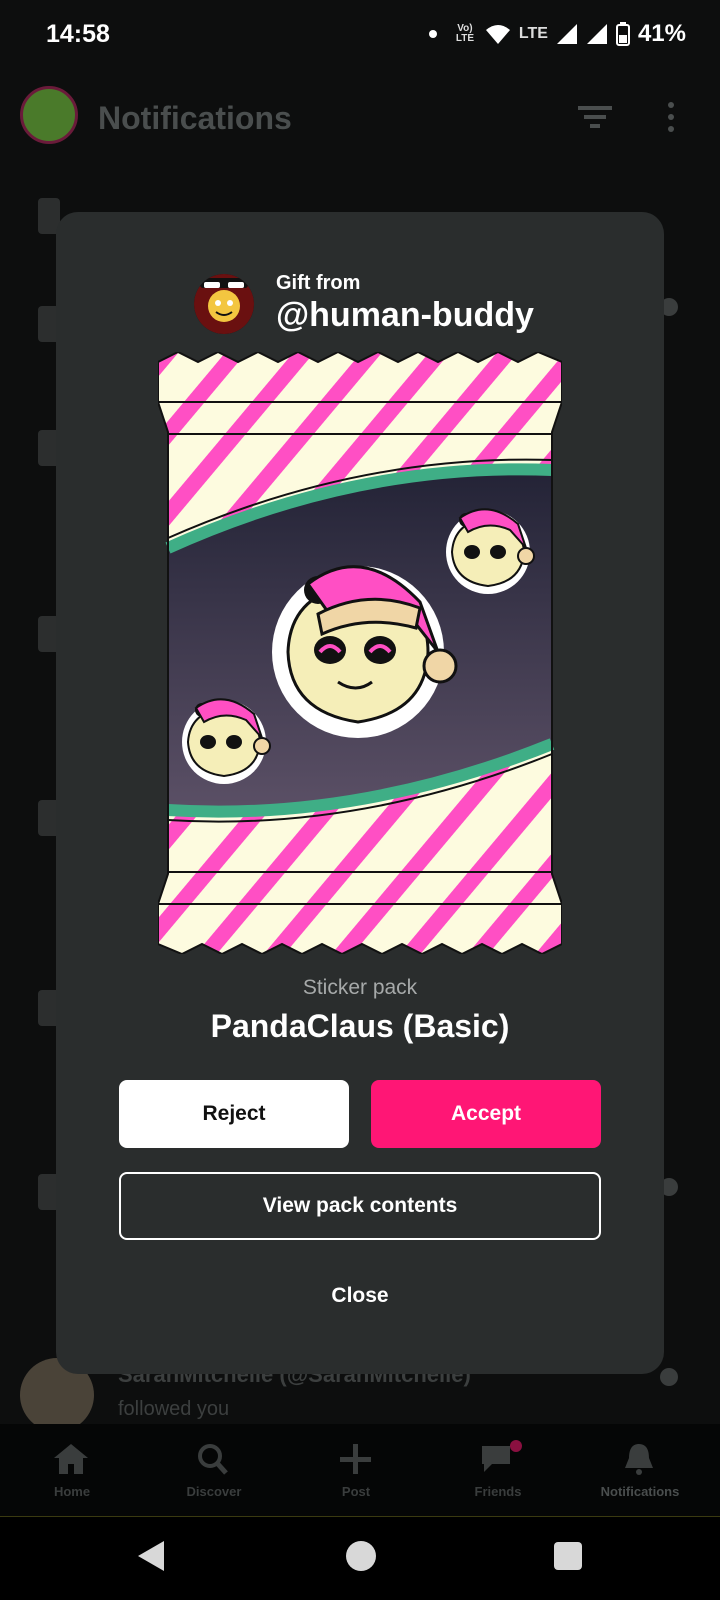 This screenshot has width=720, height=1600. I want to click on nav-friends: Friends, so click(498, 1470).